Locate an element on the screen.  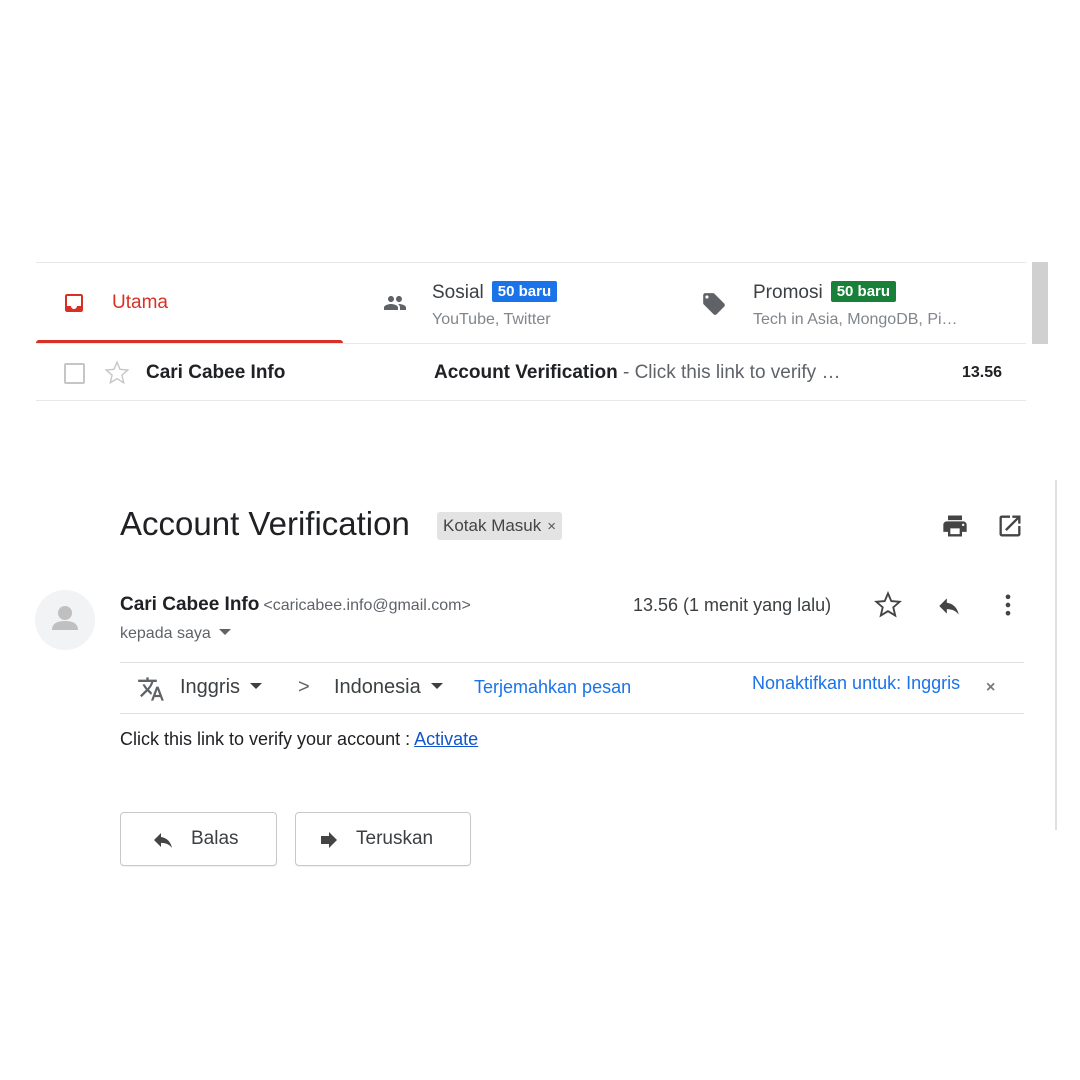
message-subject: Account Verification is located at coordinates (265, 523).